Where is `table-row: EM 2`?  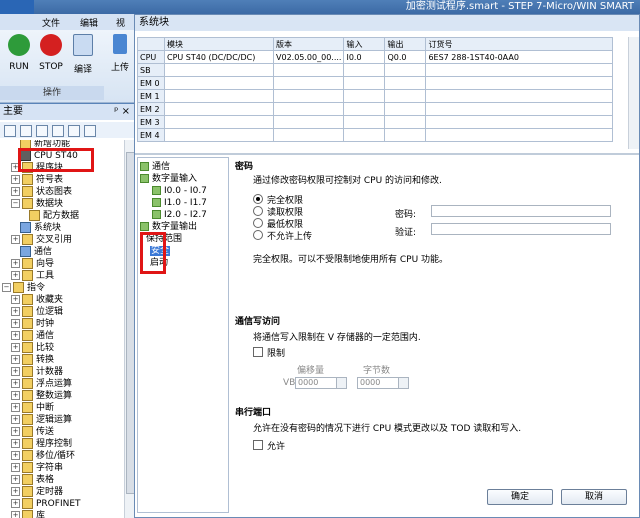
table-row: EM 2 is located at coordinates (375, 109).